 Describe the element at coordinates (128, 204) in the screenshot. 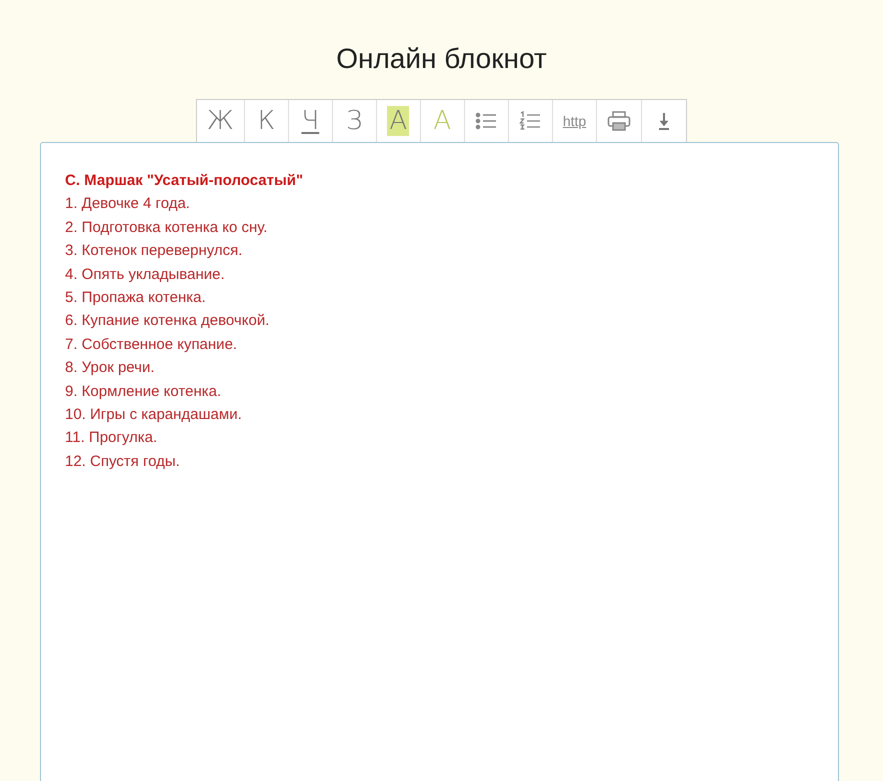

I see `note-line: 1. Девочке 4 года.` at that location.